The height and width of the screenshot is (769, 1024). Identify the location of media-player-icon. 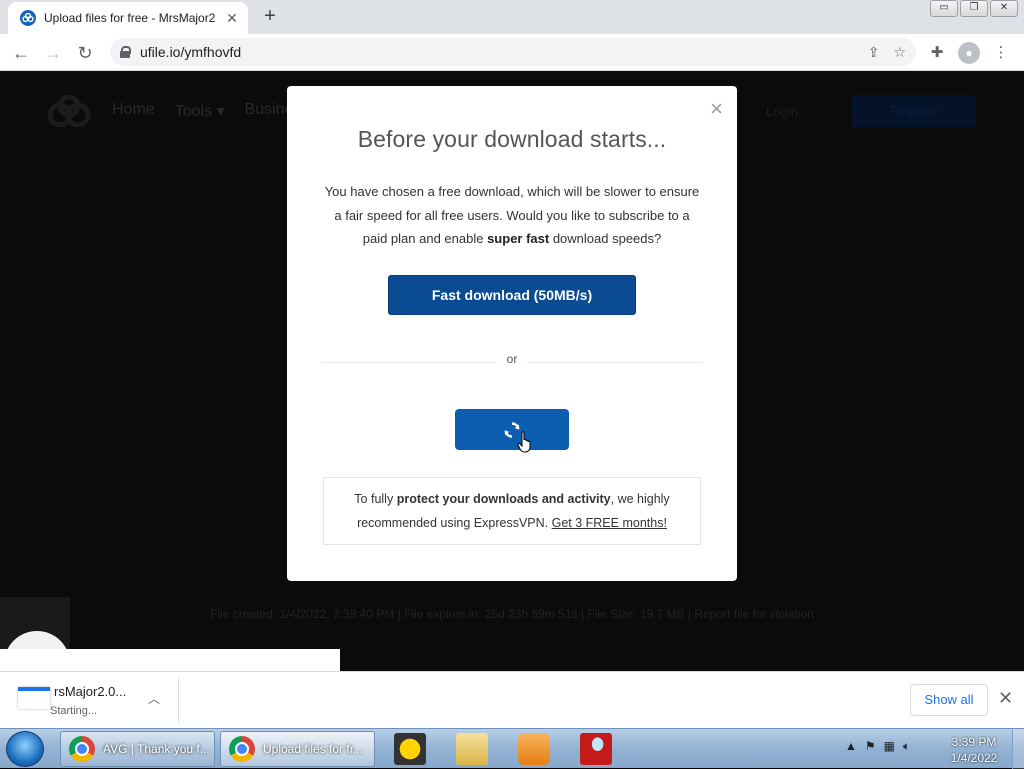
(534, 749).